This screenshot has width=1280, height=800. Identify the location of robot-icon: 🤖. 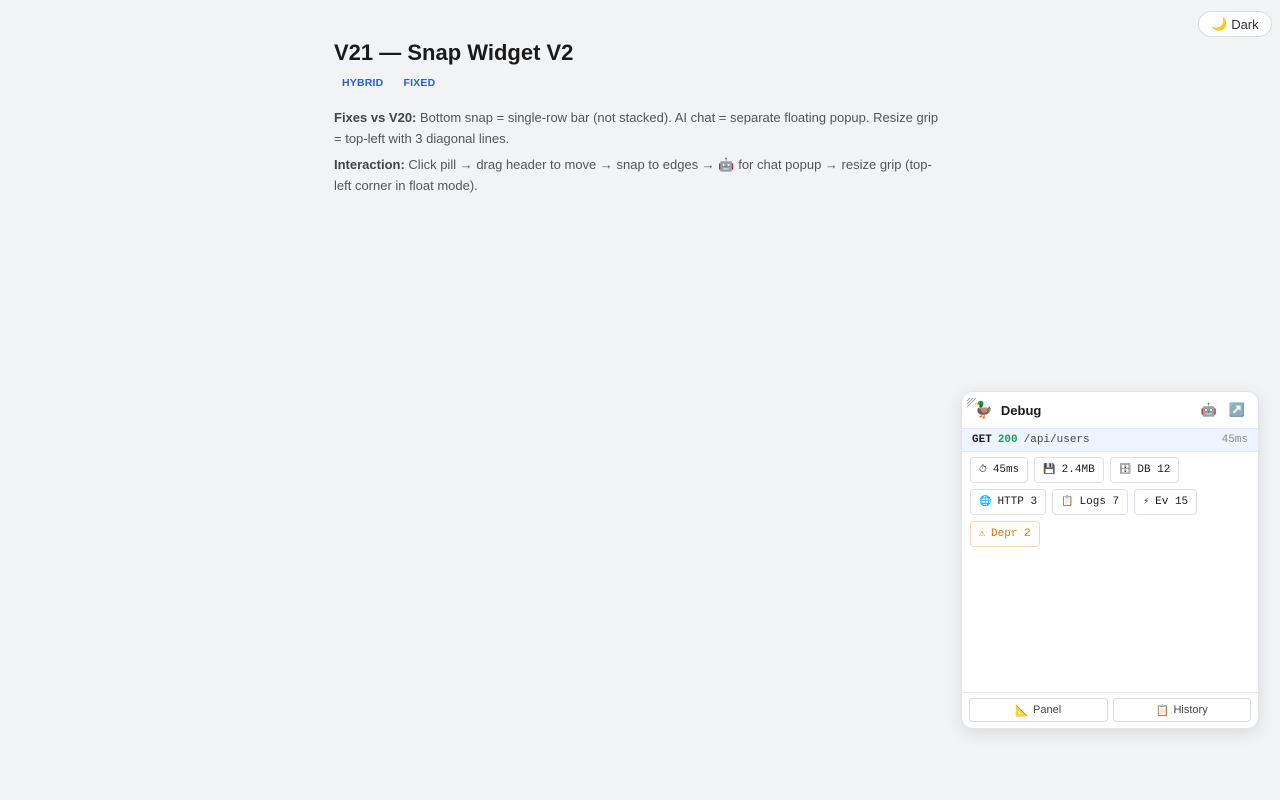
(1209, 409).